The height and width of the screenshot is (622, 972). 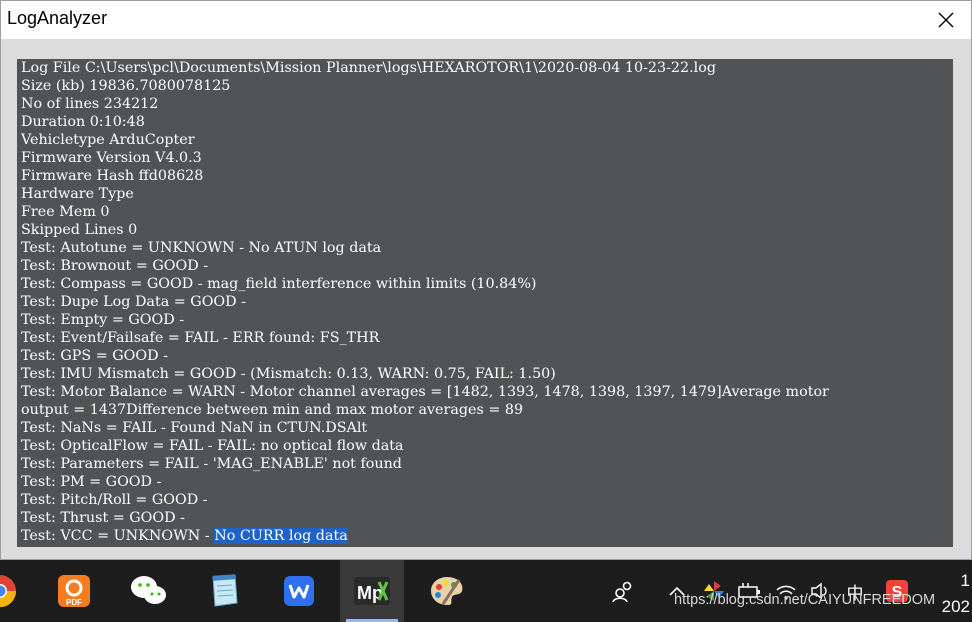 What do you see at coordinates (956, 594) in the screenshot?
I see `clock: 1 202` at bounding box center [956, 594].